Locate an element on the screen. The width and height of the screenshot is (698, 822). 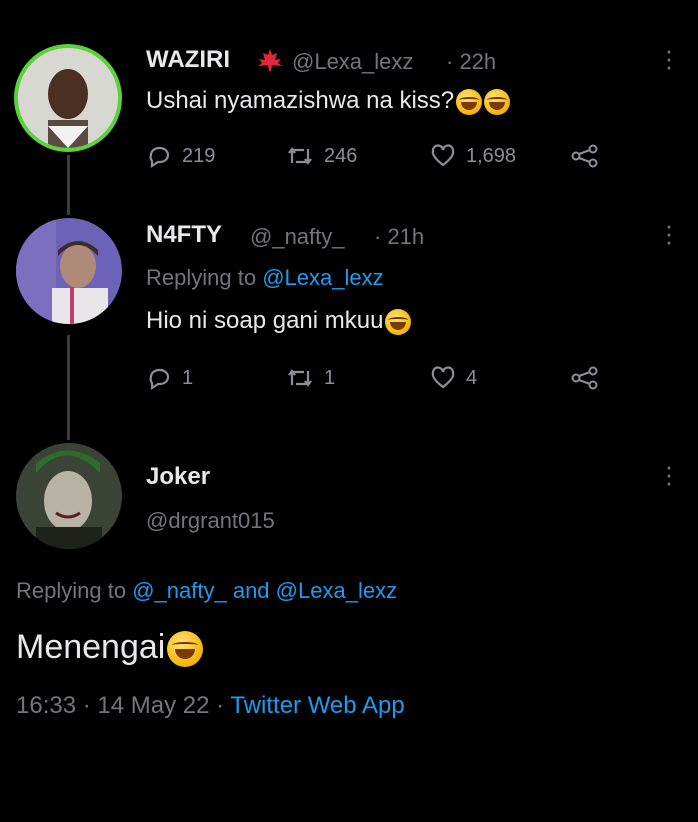
mention-link: @_nafty_ is located at coordinates (179, 590).